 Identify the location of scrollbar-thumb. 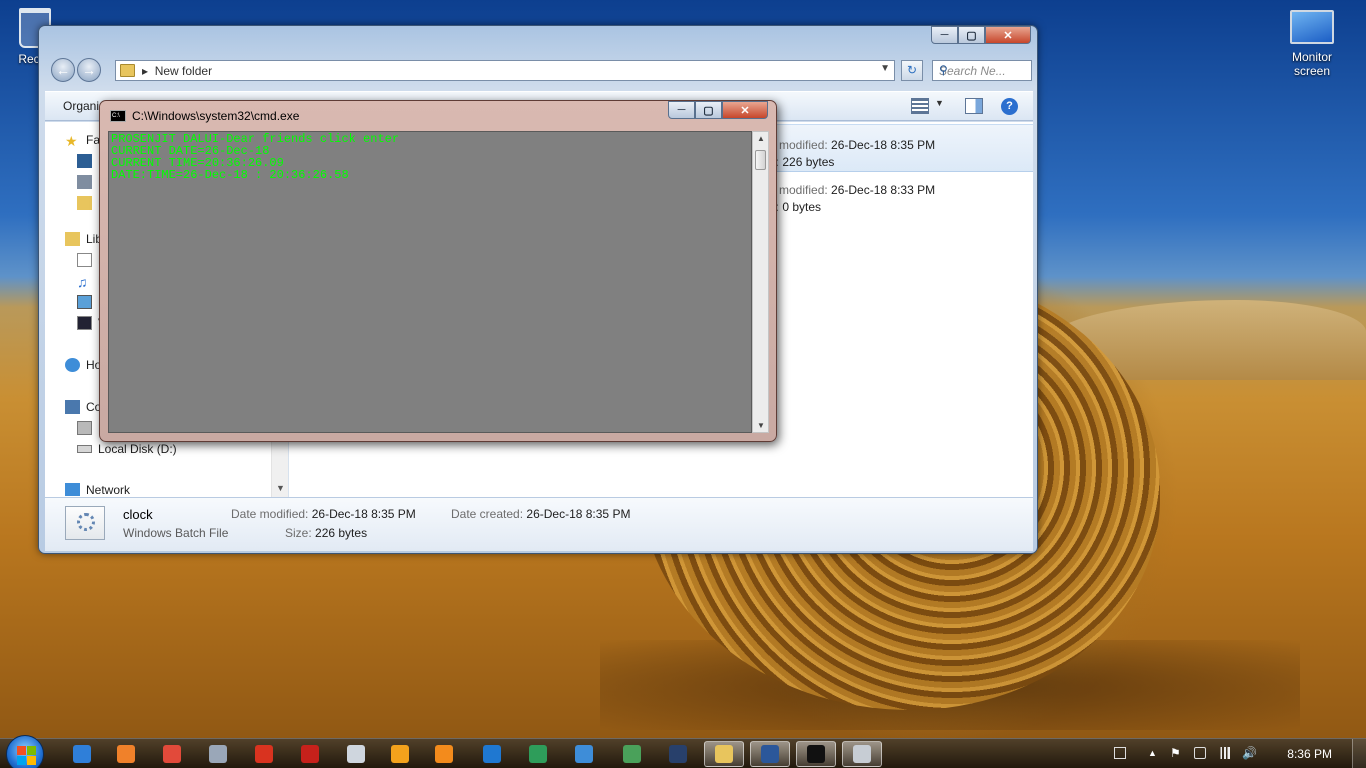
(760, 160).